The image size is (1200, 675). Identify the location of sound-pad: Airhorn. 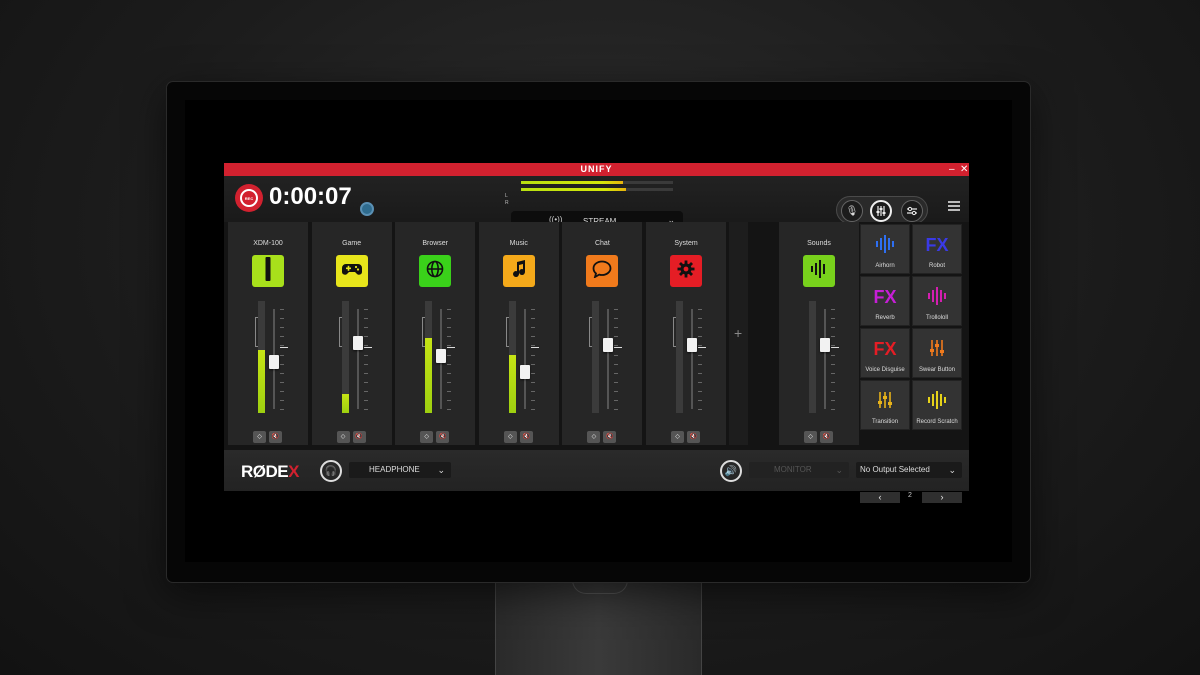
(885, 249).